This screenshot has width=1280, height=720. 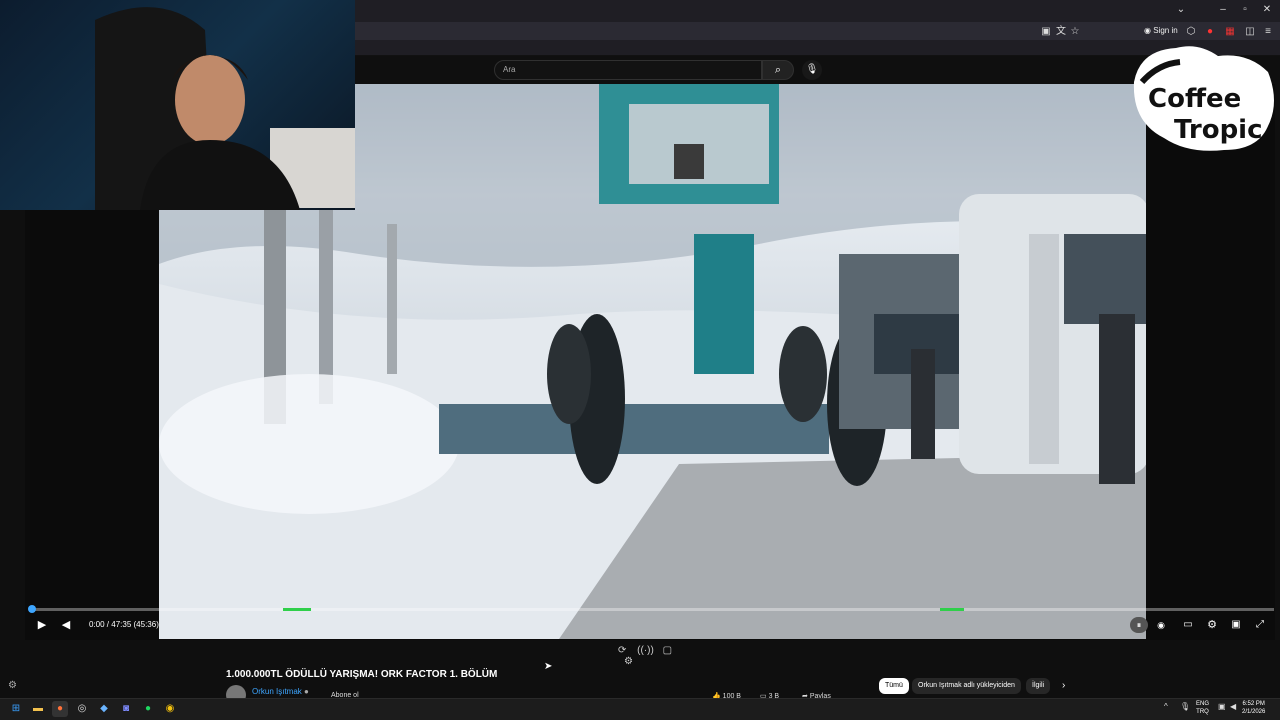 I want to click on coffee-tropic-logo: Coffee Tropic, so click(x=1203, y=98).